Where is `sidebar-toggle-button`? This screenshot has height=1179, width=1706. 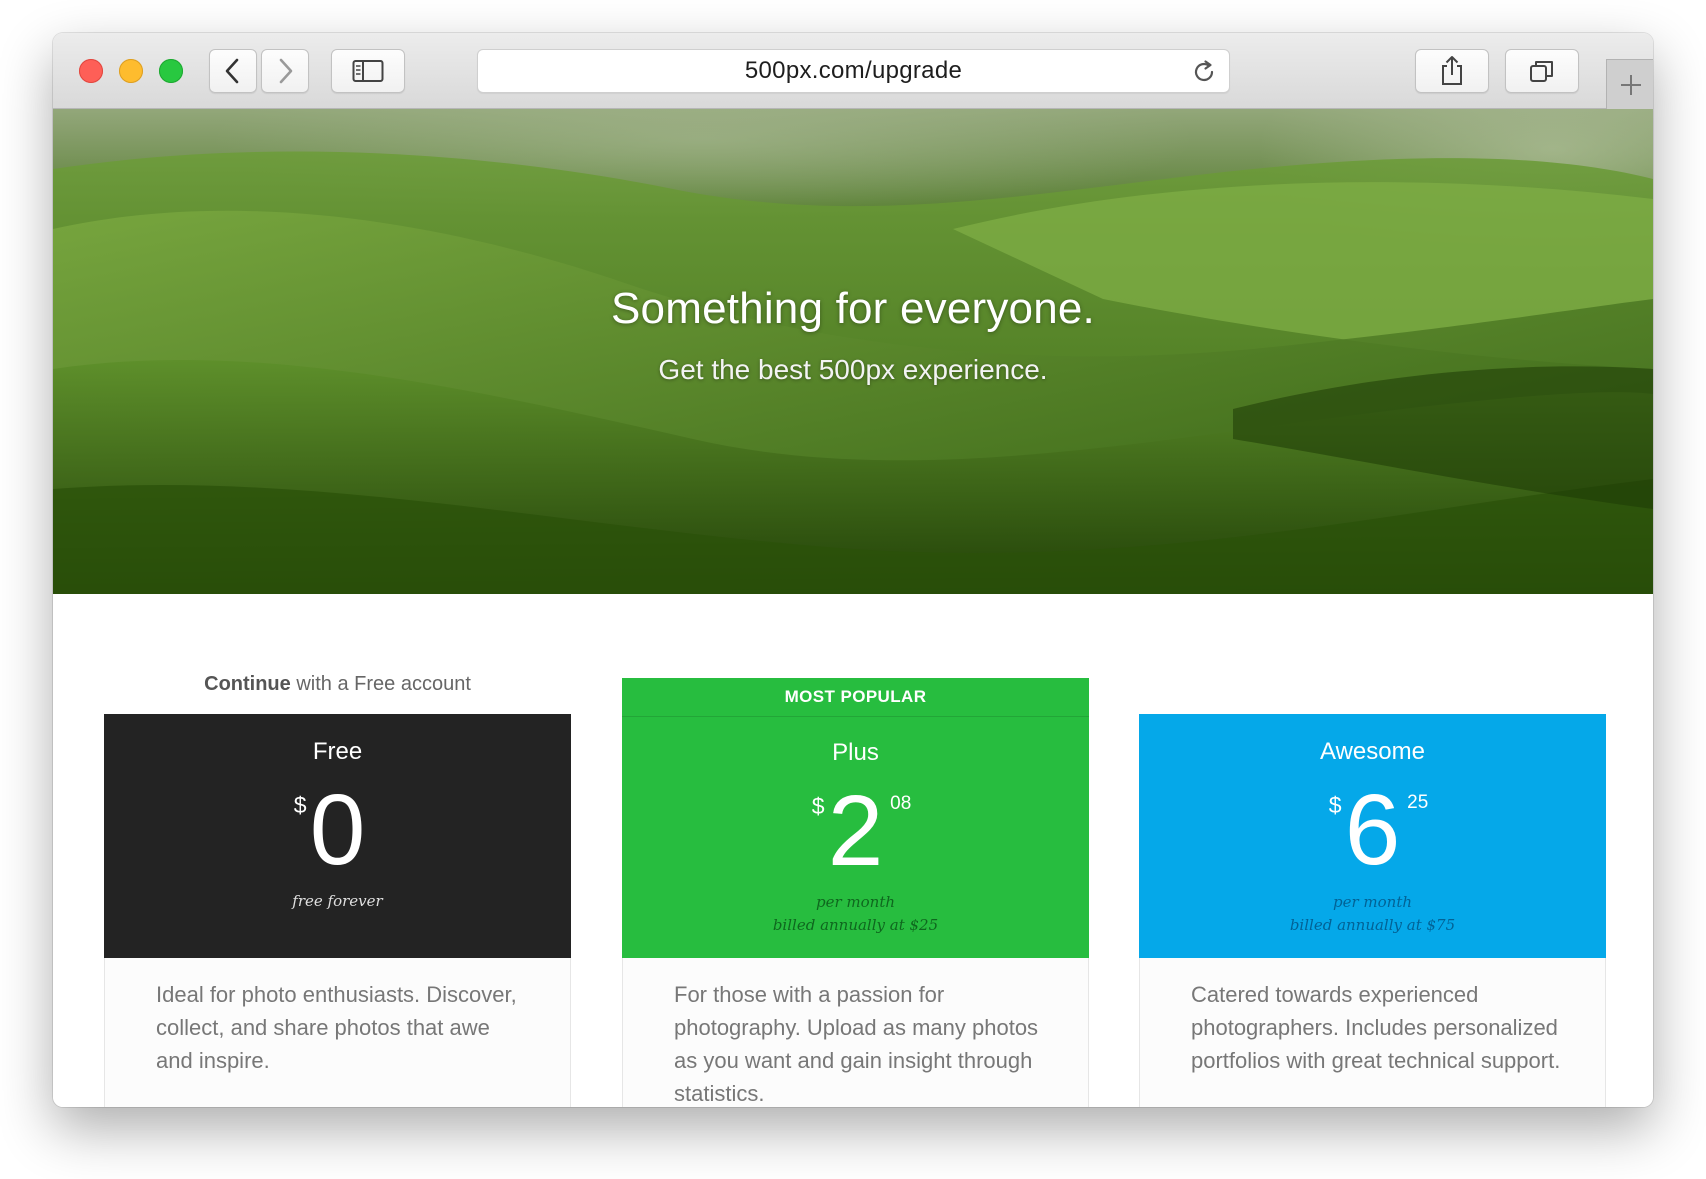
sidebar-toggle-button is located at coordinates (368, 71).